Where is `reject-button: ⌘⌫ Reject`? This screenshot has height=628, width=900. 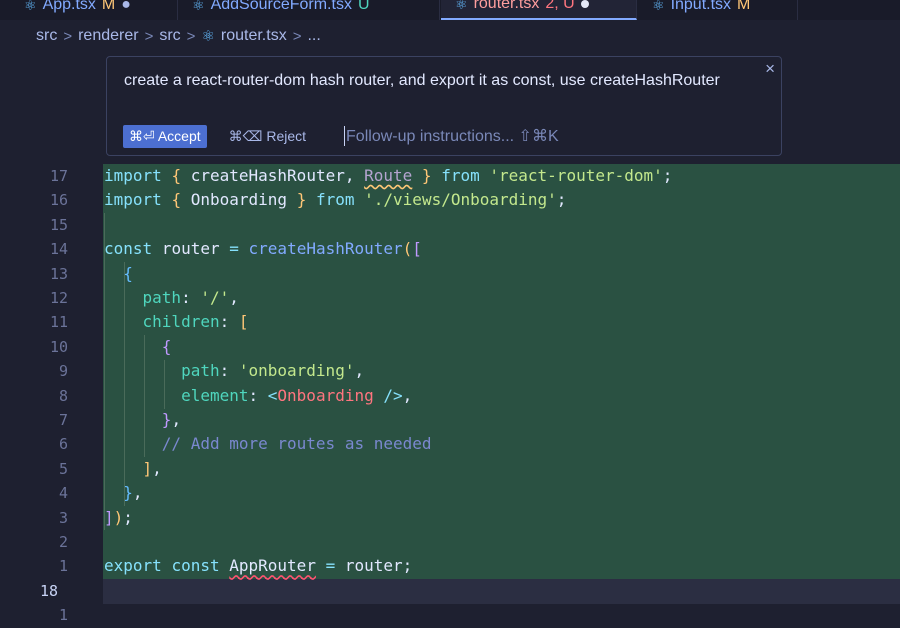
reject-button: ⌘⌫ Reject is located at coordinates (267, 136).